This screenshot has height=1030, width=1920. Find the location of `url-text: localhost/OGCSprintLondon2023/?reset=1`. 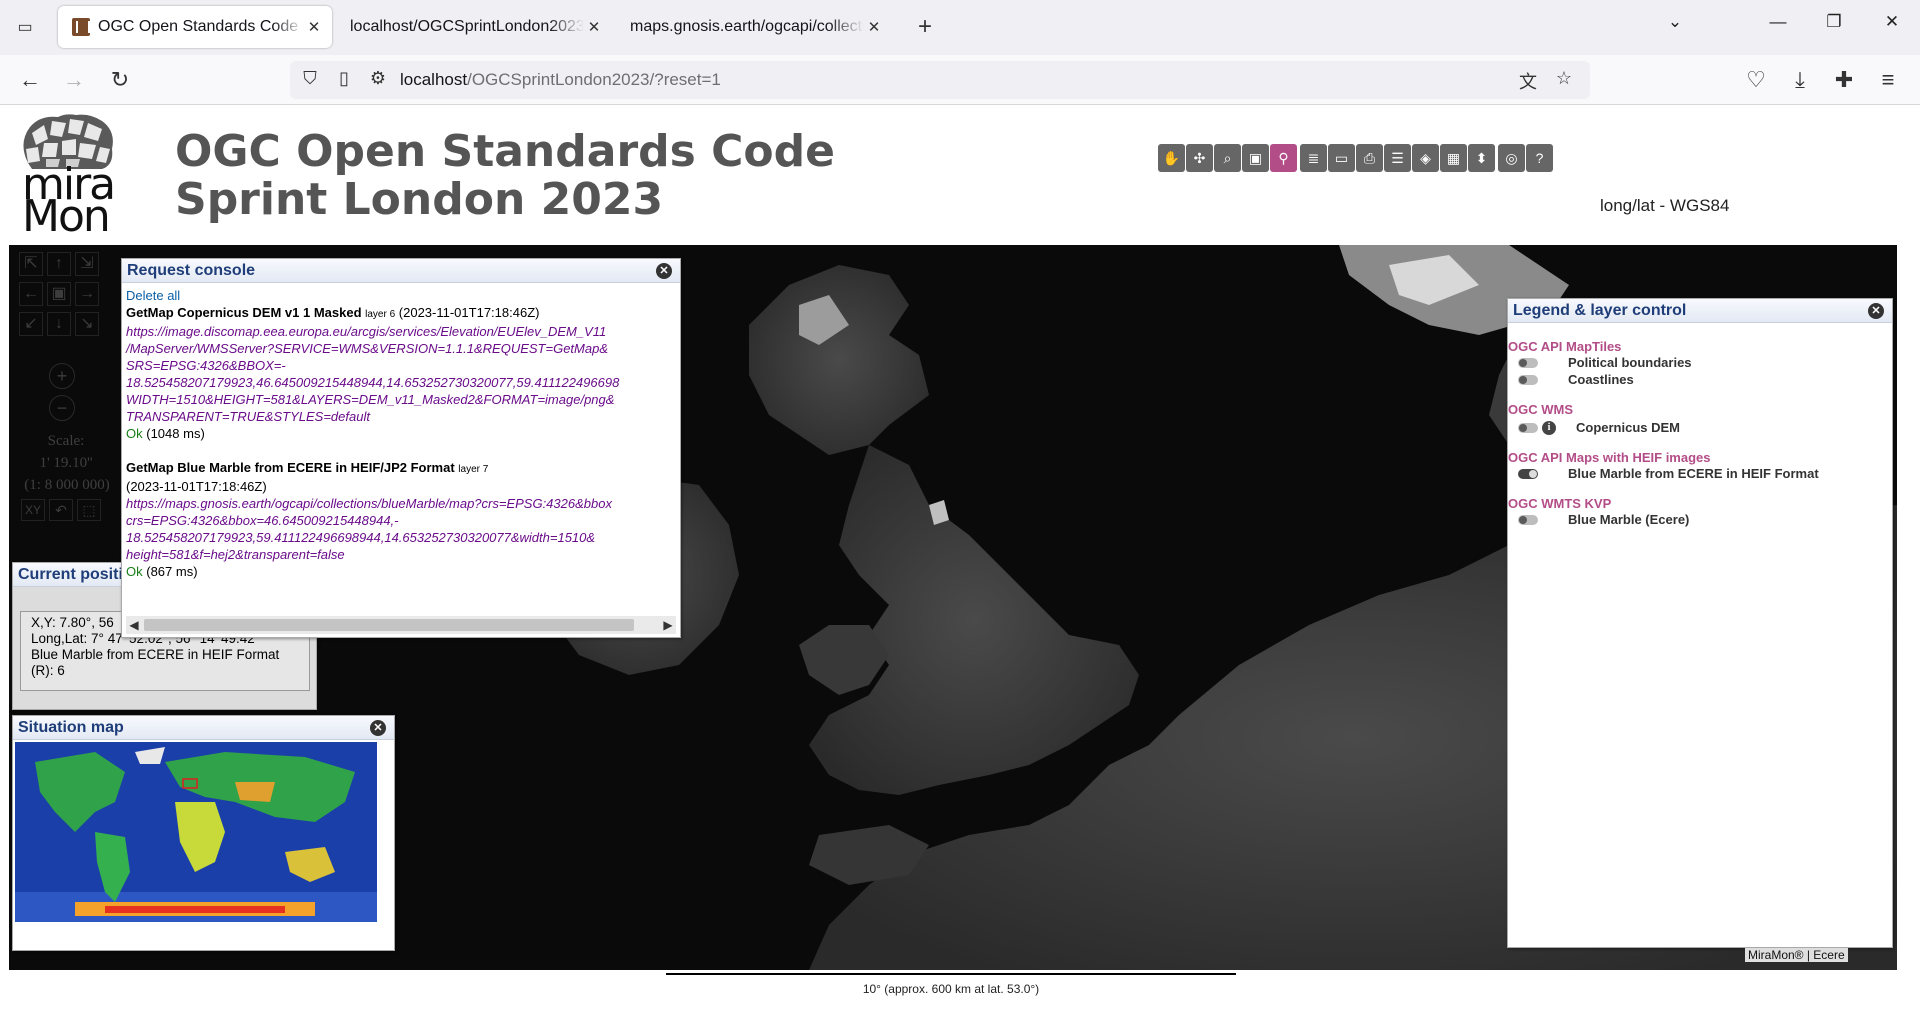

url-text: localhost/OGCSprintLondon2023/?reset=1 is located at coordinates (560, 80).